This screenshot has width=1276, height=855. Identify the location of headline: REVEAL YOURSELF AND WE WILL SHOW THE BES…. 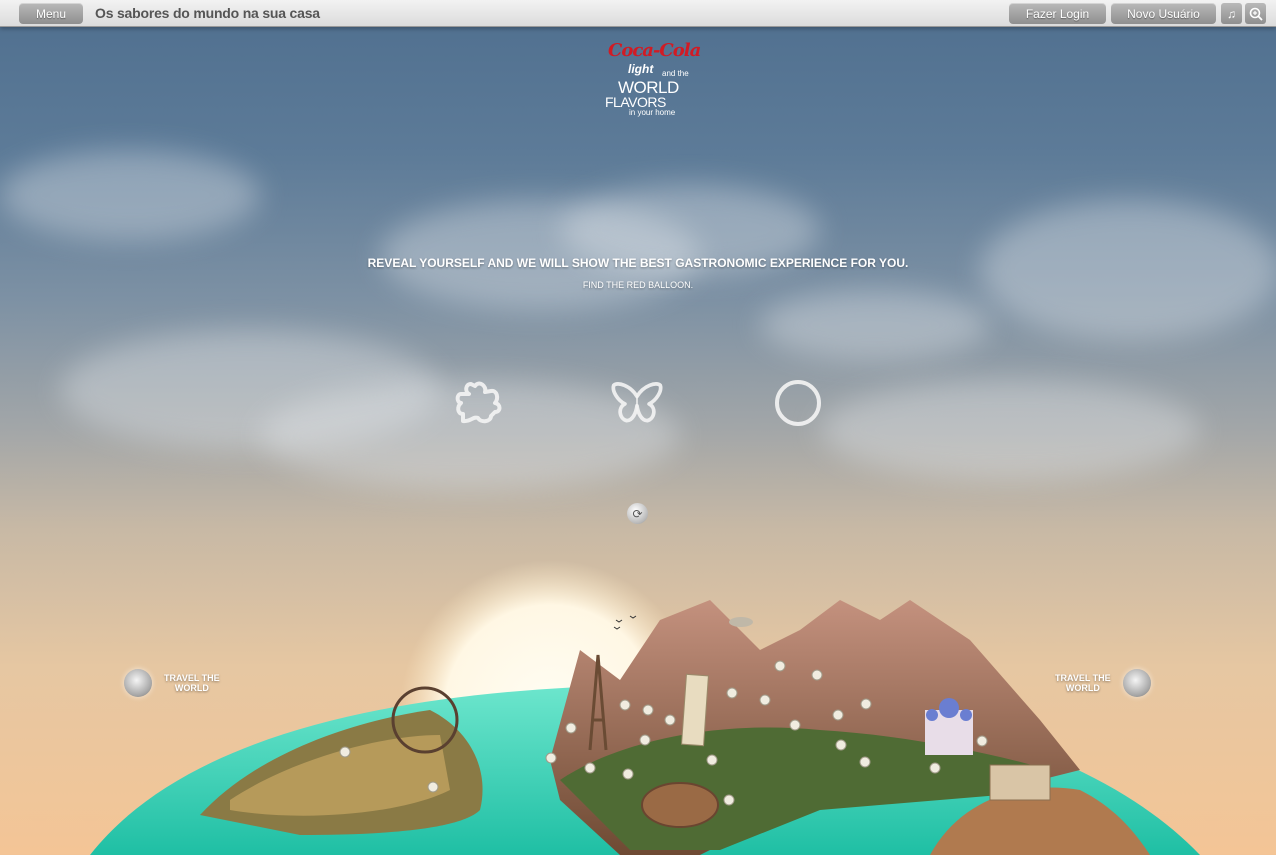
(638, 263).